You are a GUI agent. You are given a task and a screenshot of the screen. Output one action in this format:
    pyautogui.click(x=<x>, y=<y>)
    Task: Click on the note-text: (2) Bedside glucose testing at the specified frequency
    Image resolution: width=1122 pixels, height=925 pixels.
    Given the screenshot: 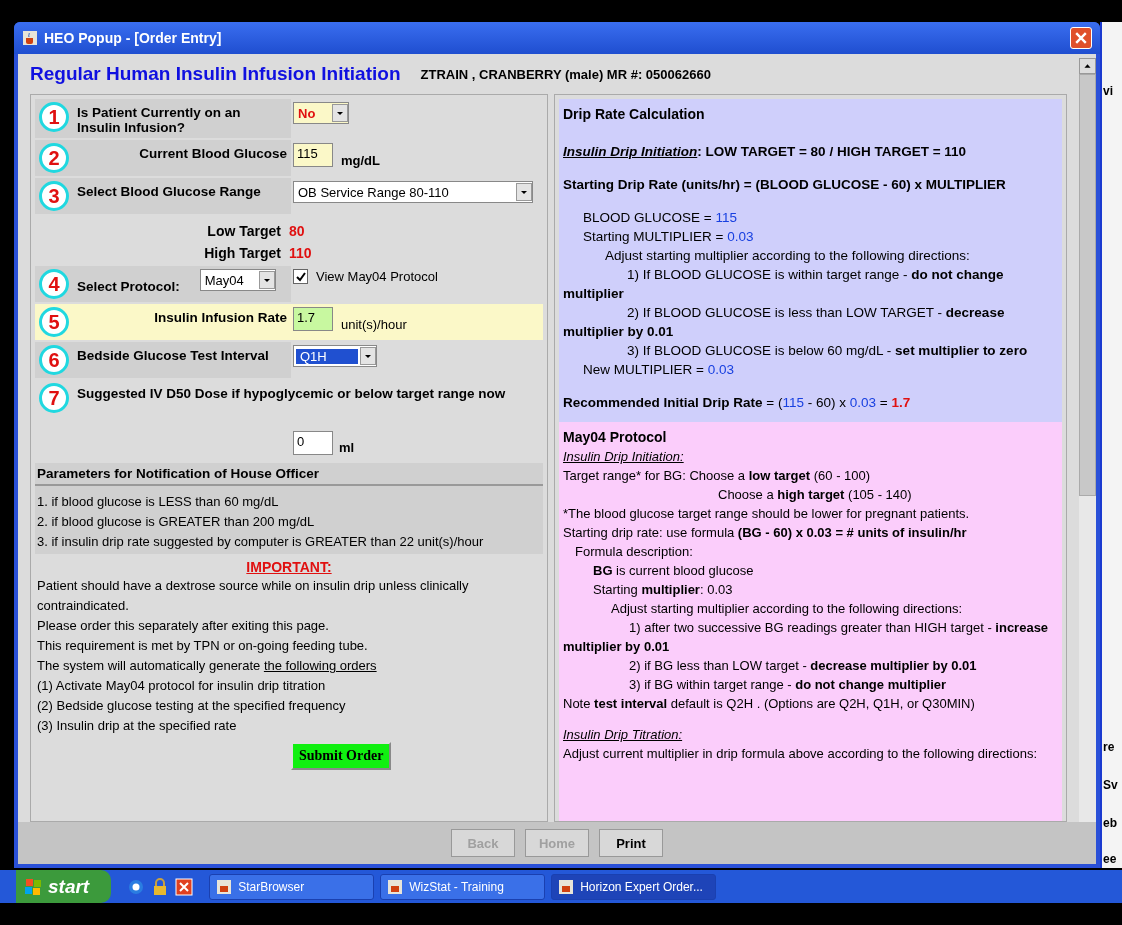 What is the action you would take?
    pyautogui.click(x=191, y=706)
    